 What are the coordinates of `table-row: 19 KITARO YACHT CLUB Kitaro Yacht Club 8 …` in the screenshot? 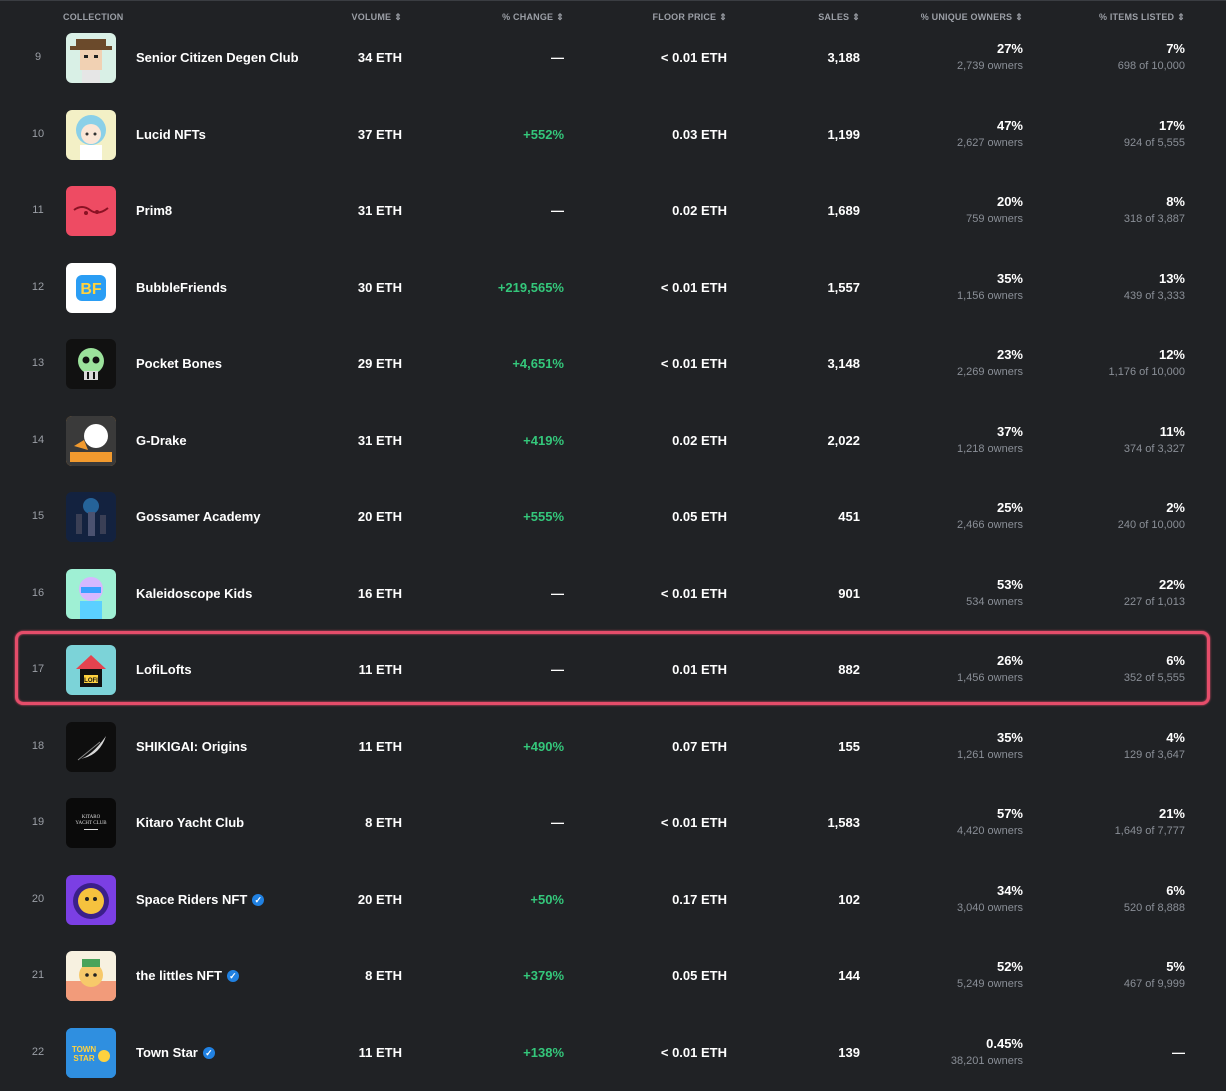 It's located at (613, 823).